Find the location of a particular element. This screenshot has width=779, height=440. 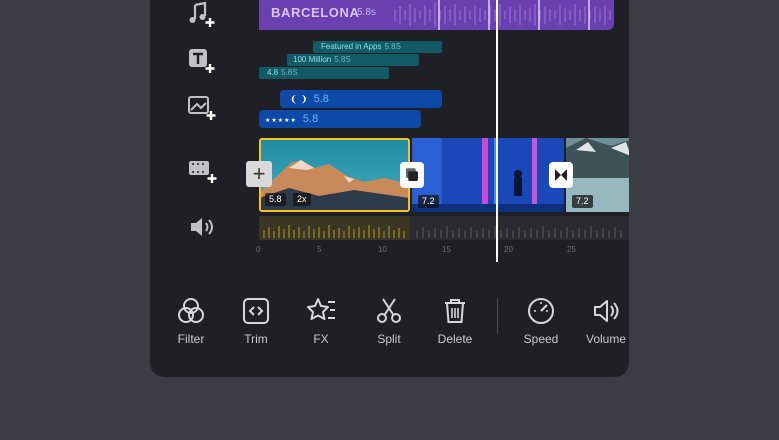

delete-button: Delete is located at coordinates (455, 317).